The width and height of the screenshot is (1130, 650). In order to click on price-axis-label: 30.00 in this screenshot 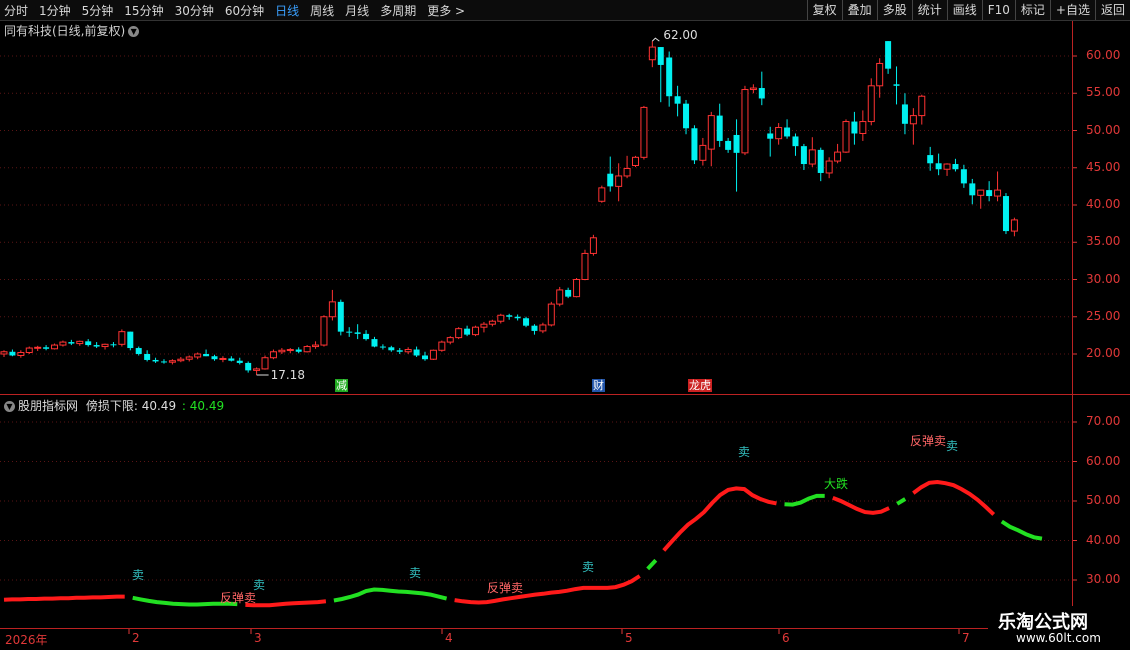, I will do `click(1103, 278)`.